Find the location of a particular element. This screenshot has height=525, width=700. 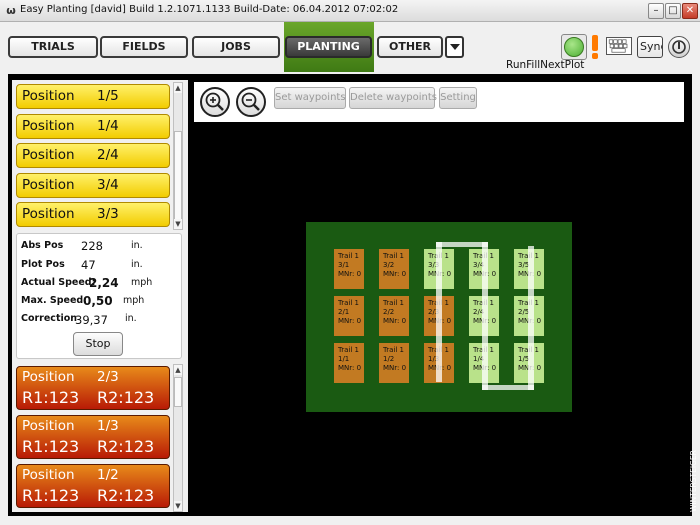

alert-icon is located at coordinates (595, 47).